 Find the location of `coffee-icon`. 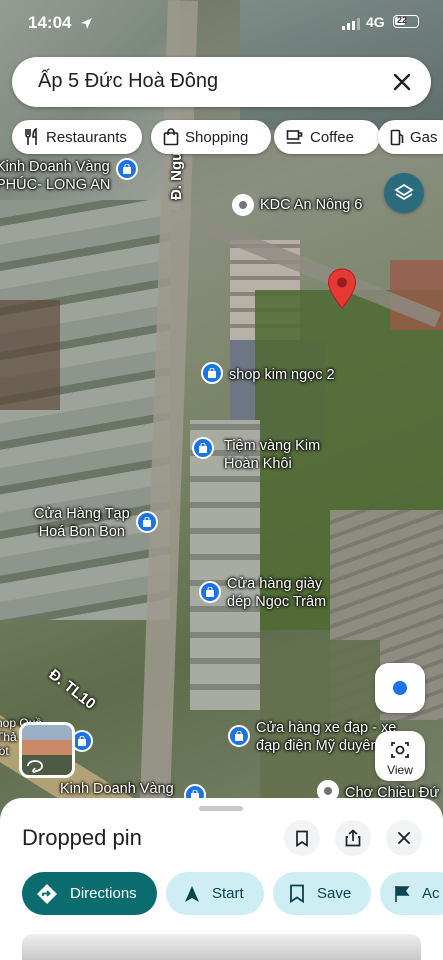

coffee-icon is located at coordinates (294, 137).